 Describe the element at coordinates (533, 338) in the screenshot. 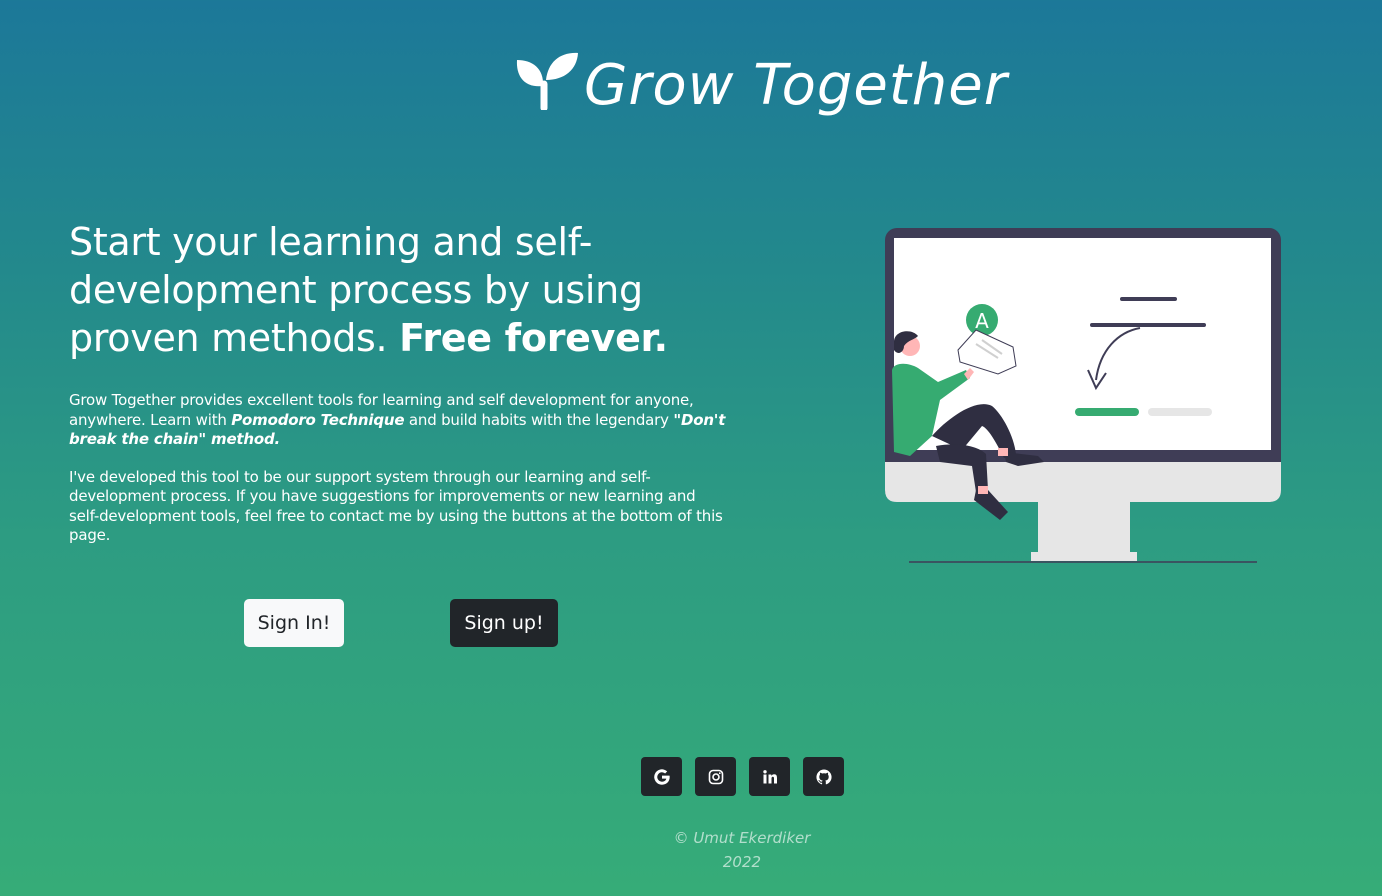

I see `headline-emphasis: Free forever.` at that location.